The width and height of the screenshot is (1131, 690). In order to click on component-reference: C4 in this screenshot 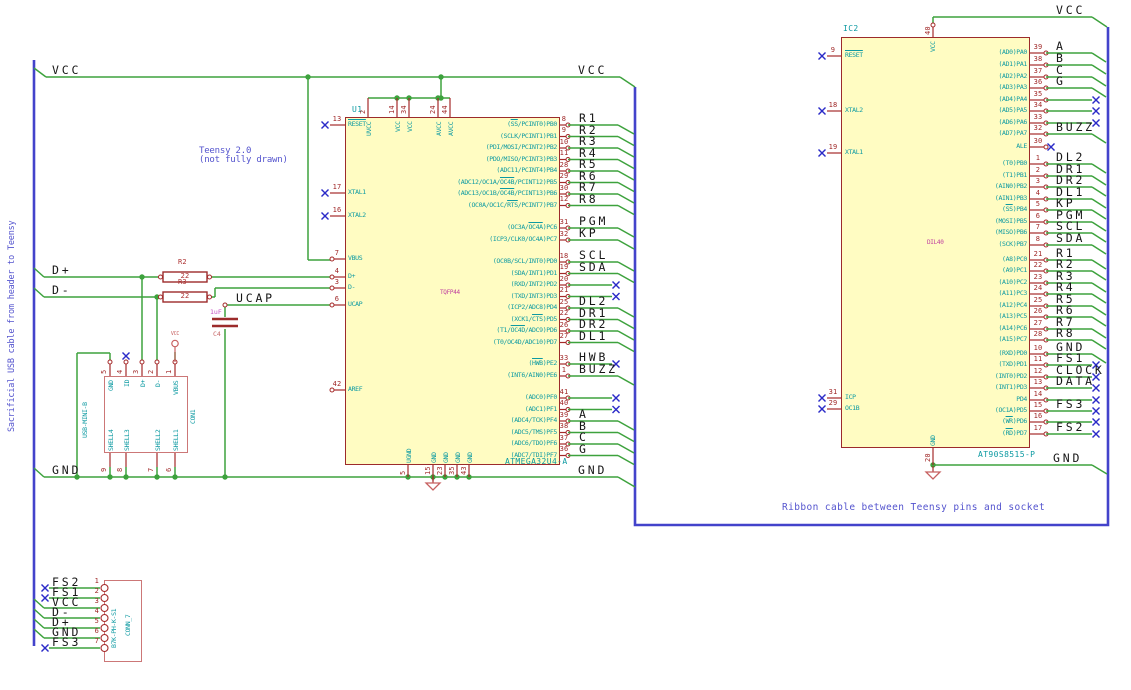, I will do `click(217, 334)`.